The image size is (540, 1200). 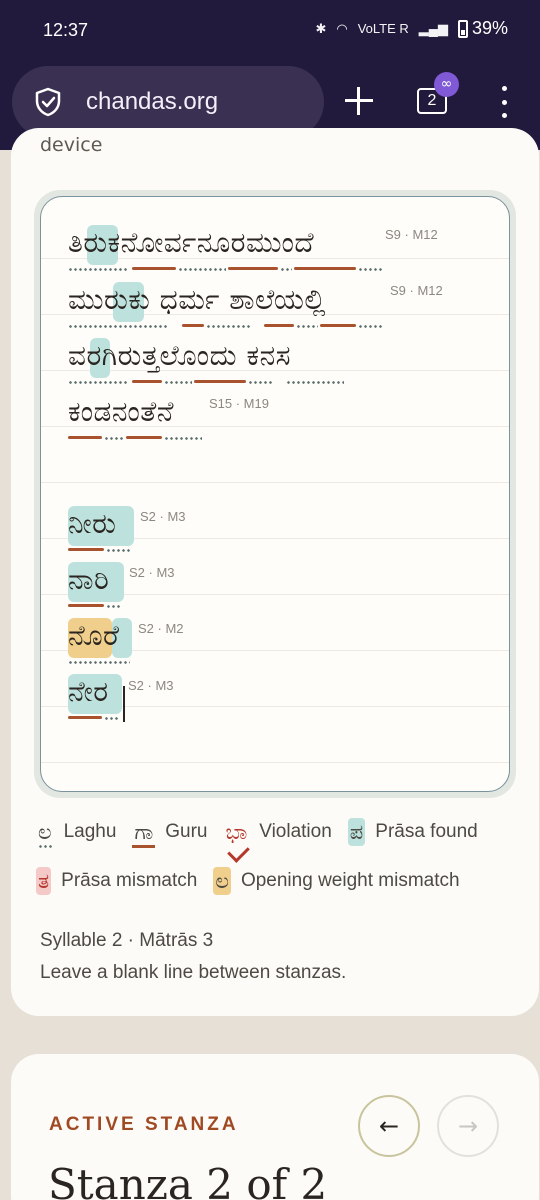 I want to click on legend-label: Violation, so click(x=295, y=831).